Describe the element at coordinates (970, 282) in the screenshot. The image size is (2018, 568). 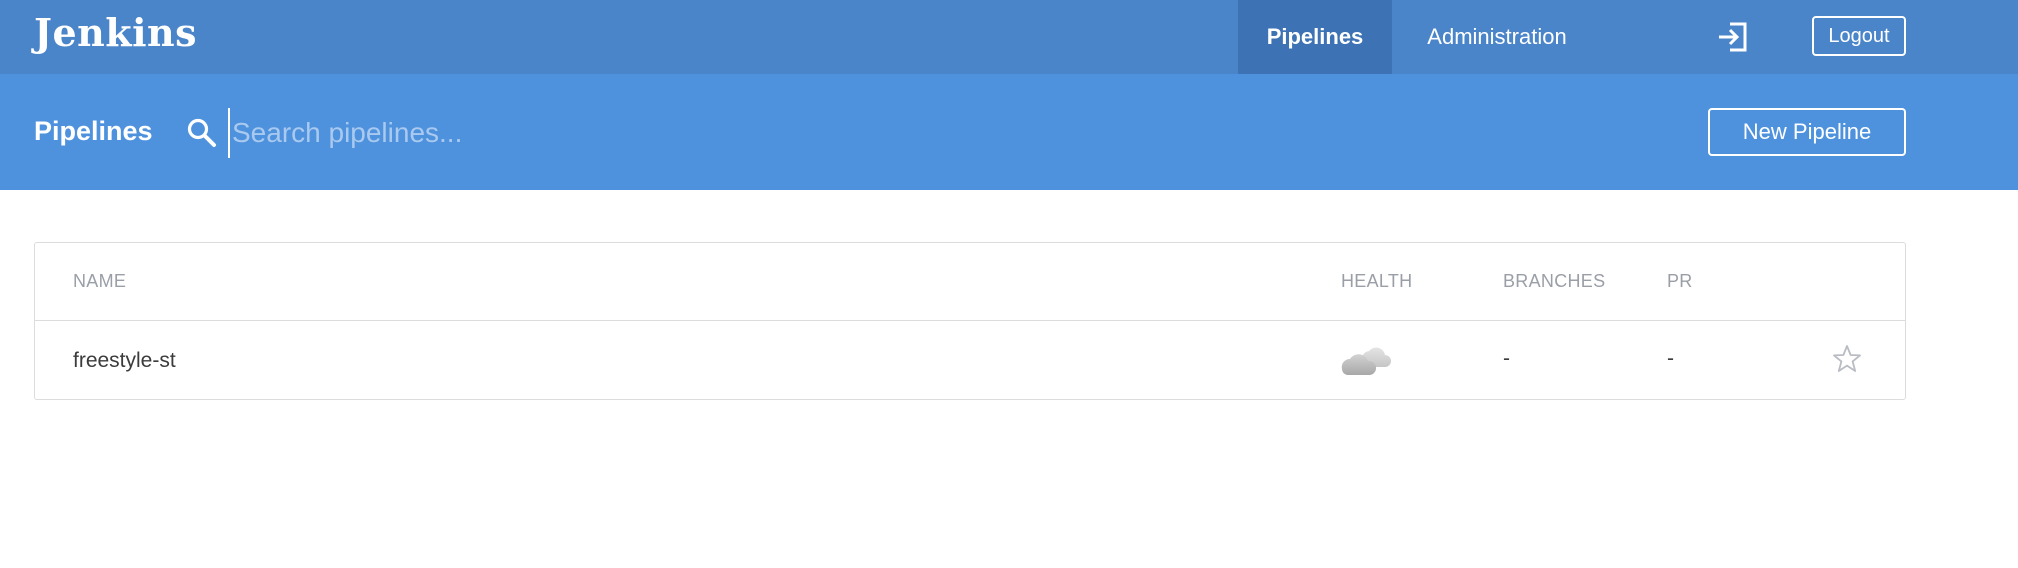
I see `table-header: NAME HEALTH BRANCHES PR` at that location.